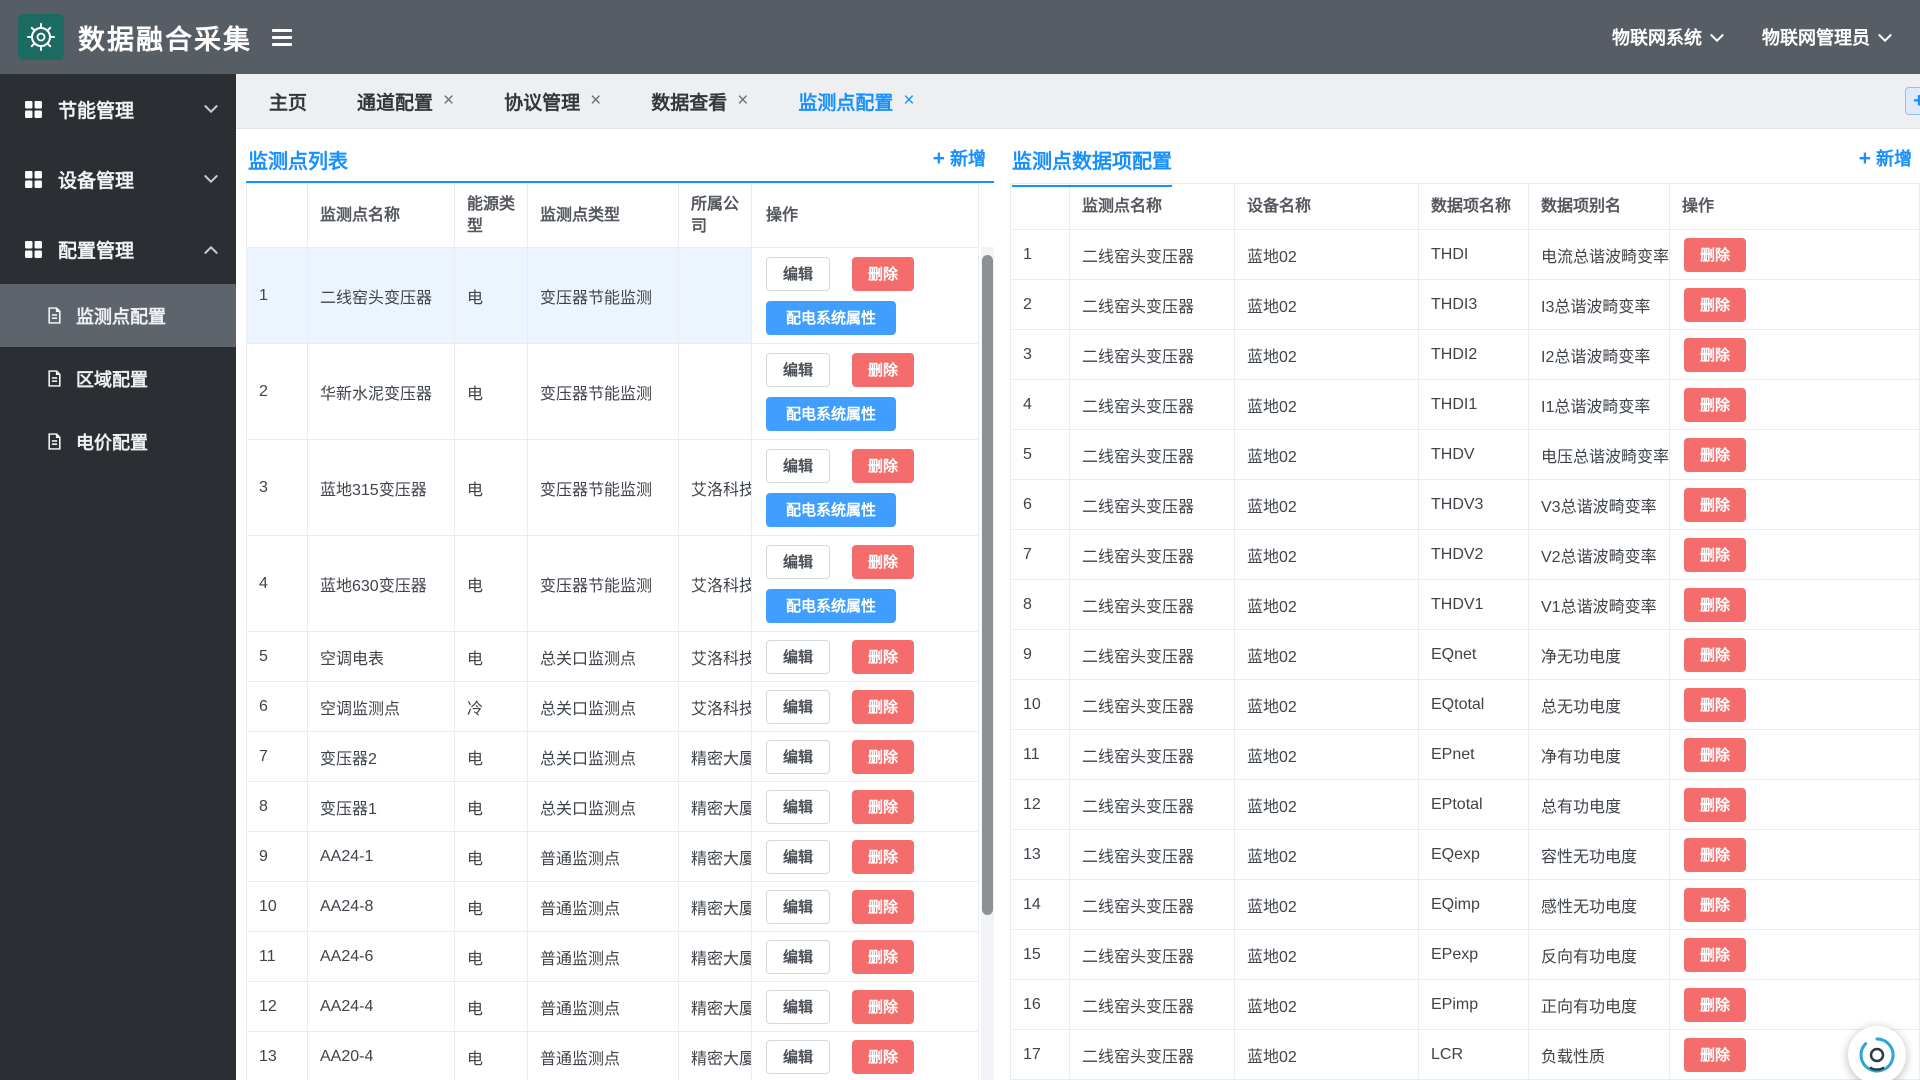 This screenshot has width=1920, height=1080. What do you see at coordinates (612, 706) in the screenshot?
I see `monitor-point-row: 6 空调监测点冷总关口监测点 艾洛科技 编辑 删除` at bounding box center [612, 706].